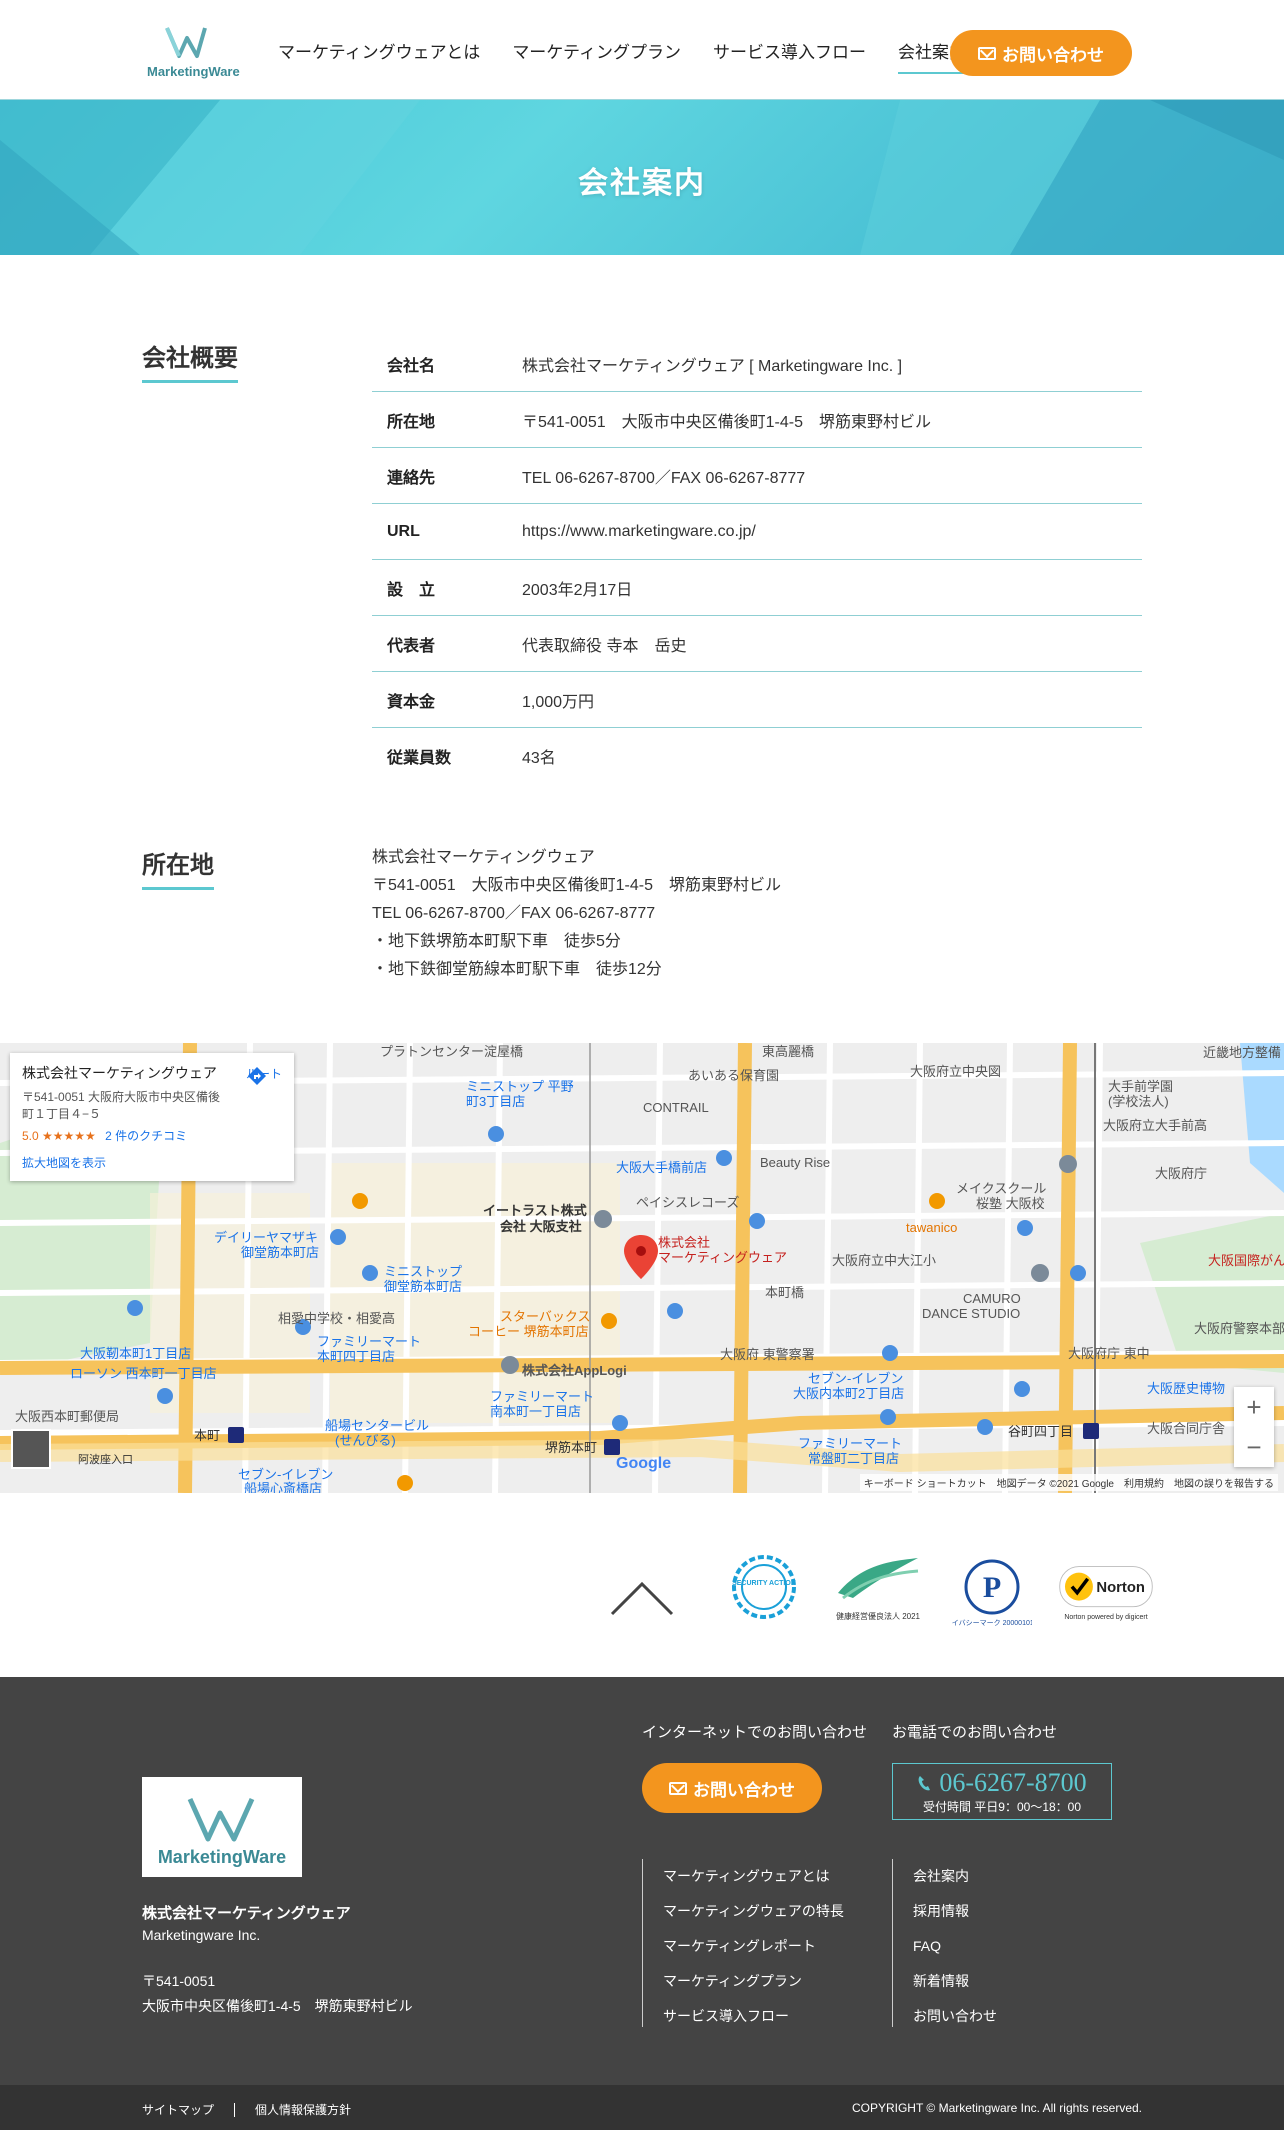  I want to click on footer-link-report: マーケティングレポート, so click(753, 1946).